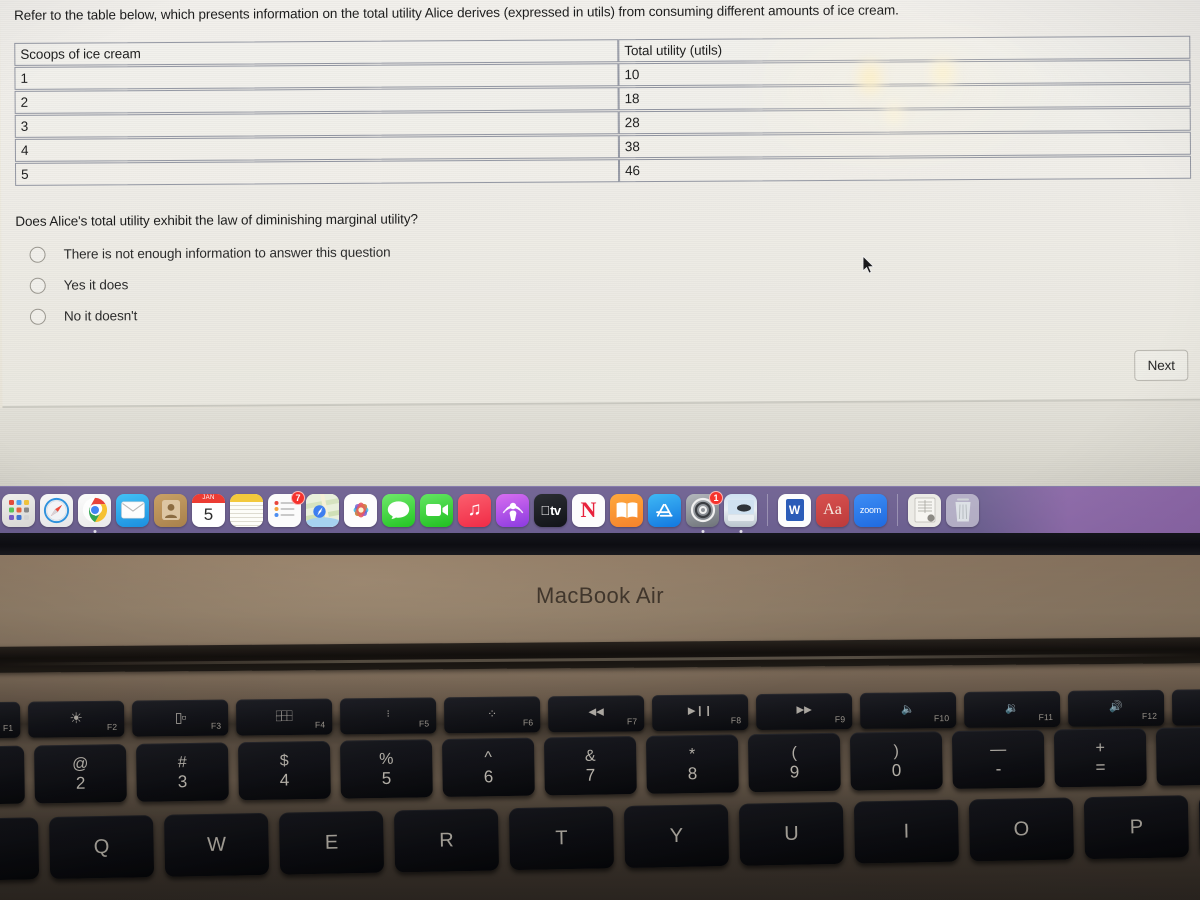 The height and width of the screenshot is (900, 1200). I want to click on key-5: % 5, so click(386, 769).